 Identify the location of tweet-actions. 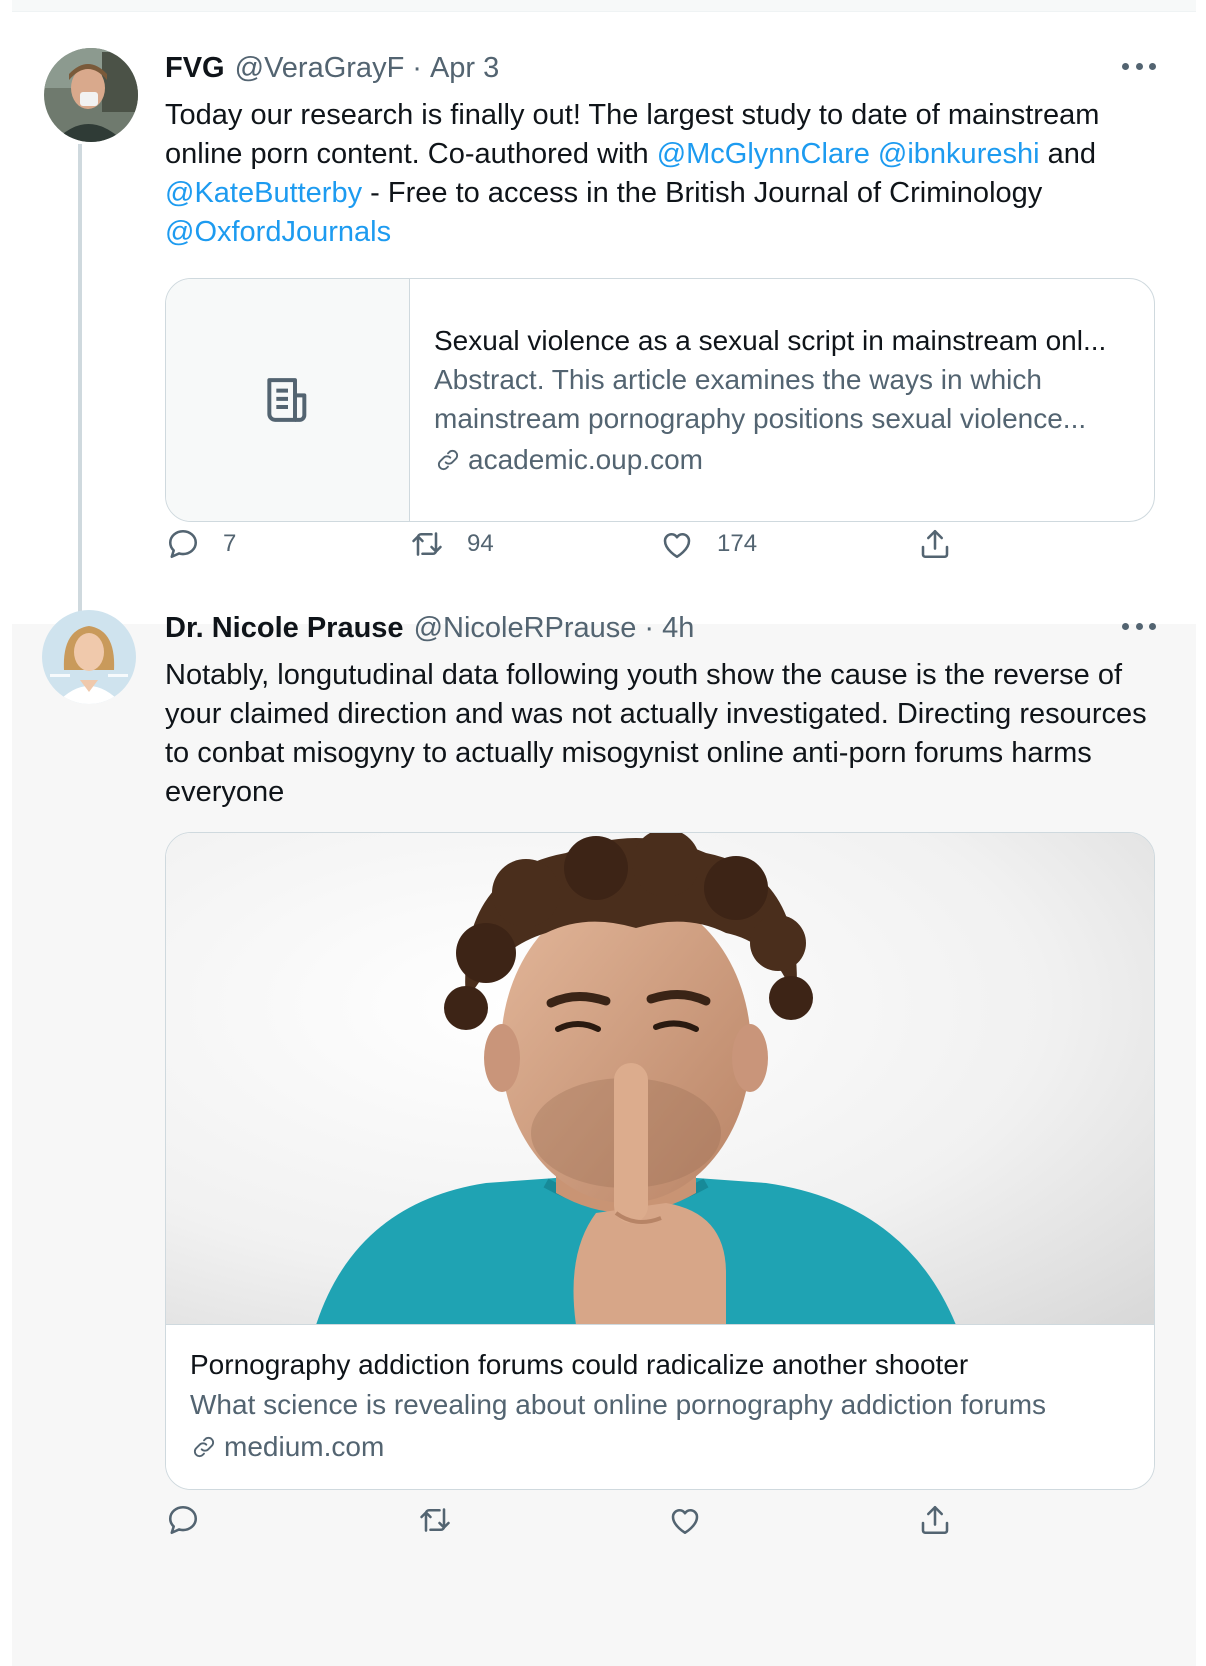
(580, 1524).